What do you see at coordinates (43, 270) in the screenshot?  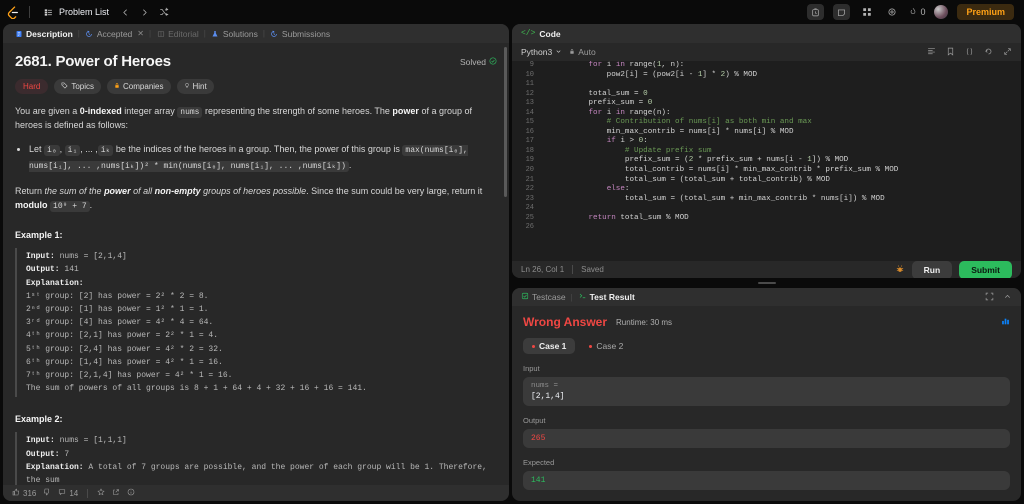 I see `example-1-output-label: Output:` at bounding box center [43, 270].